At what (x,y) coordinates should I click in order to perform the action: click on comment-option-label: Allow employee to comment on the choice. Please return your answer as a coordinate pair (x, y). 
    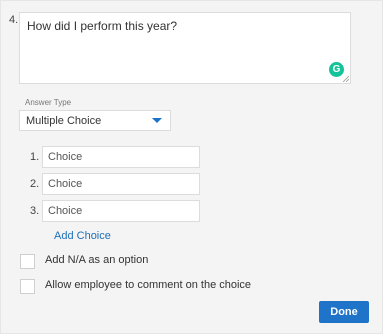
    Looking at the image, I should click on (148, 285).